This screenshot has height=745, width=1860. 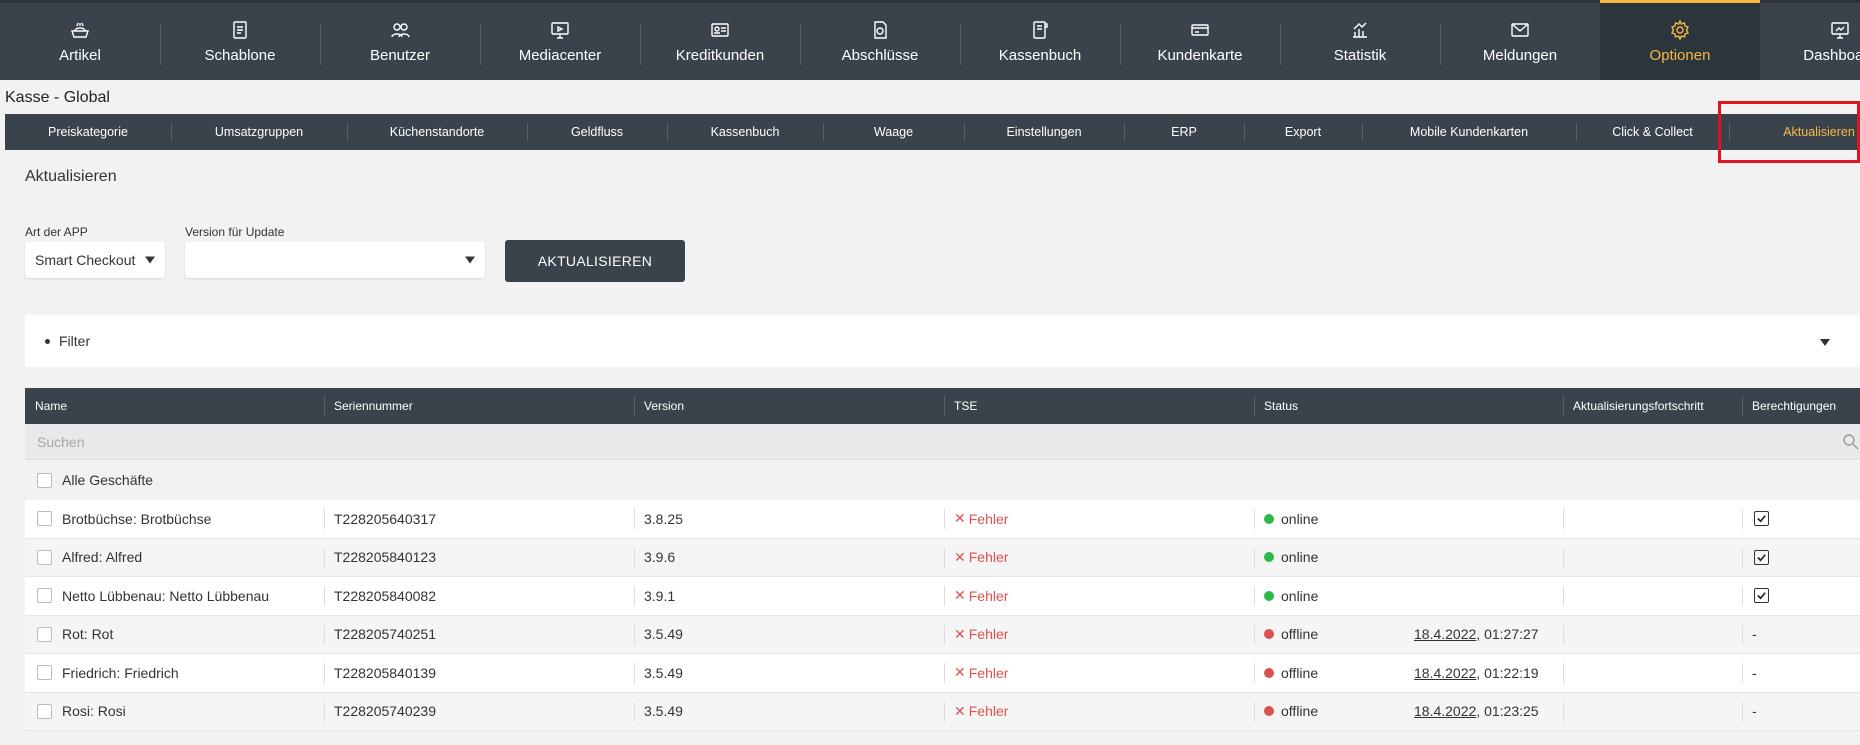 What do you see at coordinates (1269, 557) in the screenshot?
I see `status-dot-icon` at bounding box center [1269, 557].